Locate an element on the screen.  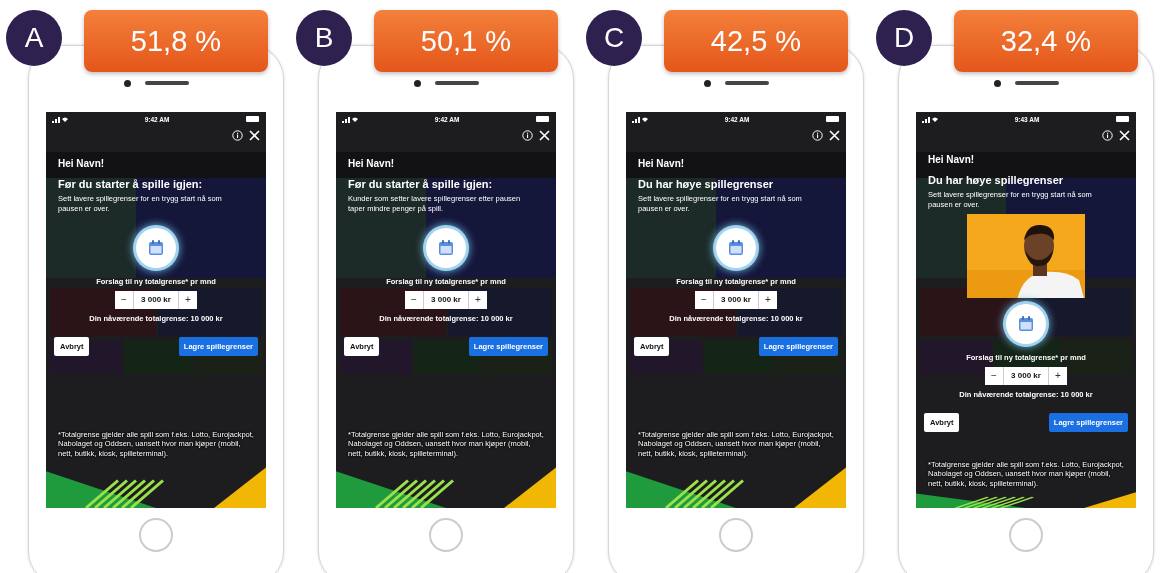
variant-label: D is located at coordinates (904, 38).